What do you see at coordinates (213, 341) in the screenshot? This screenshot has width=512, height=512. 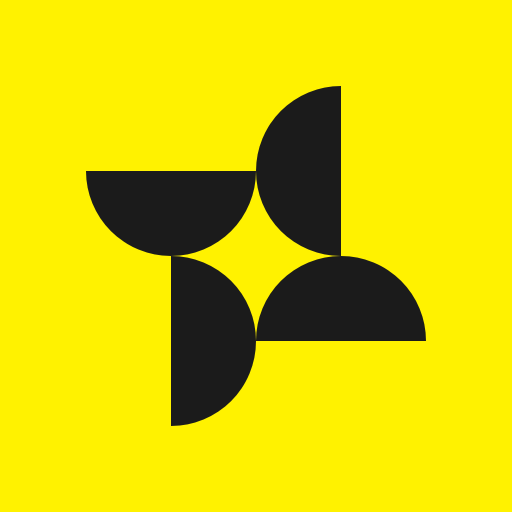 I see `half-disc-bottom-left` at bounding box center [213, 341].